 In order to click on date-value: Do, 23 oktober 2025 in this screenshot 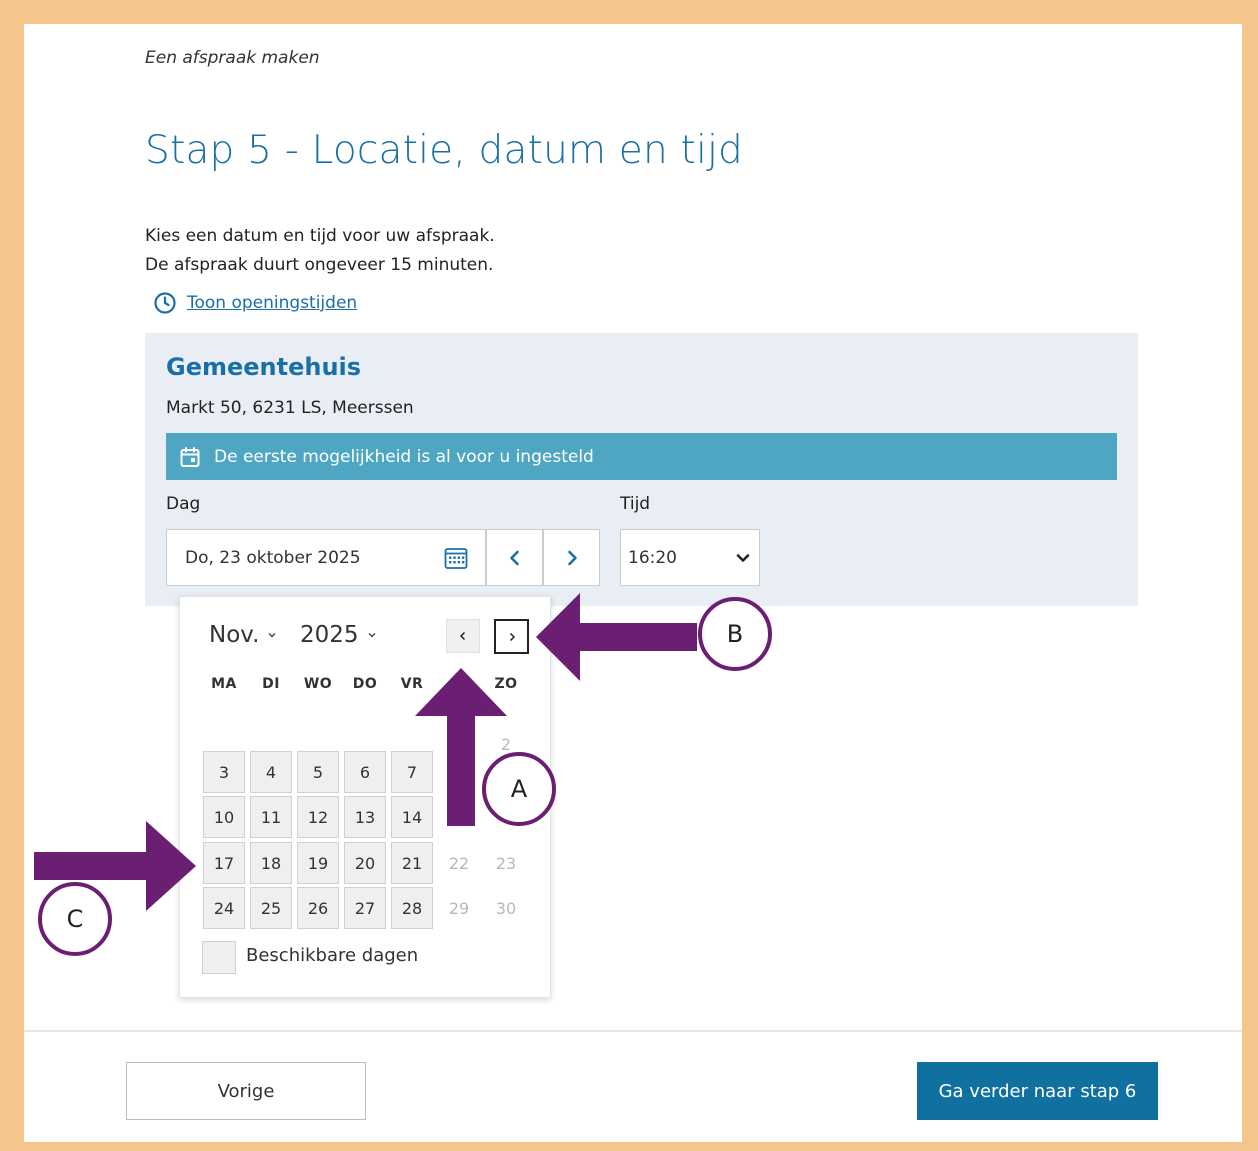, I will do `click(273, 557)`.